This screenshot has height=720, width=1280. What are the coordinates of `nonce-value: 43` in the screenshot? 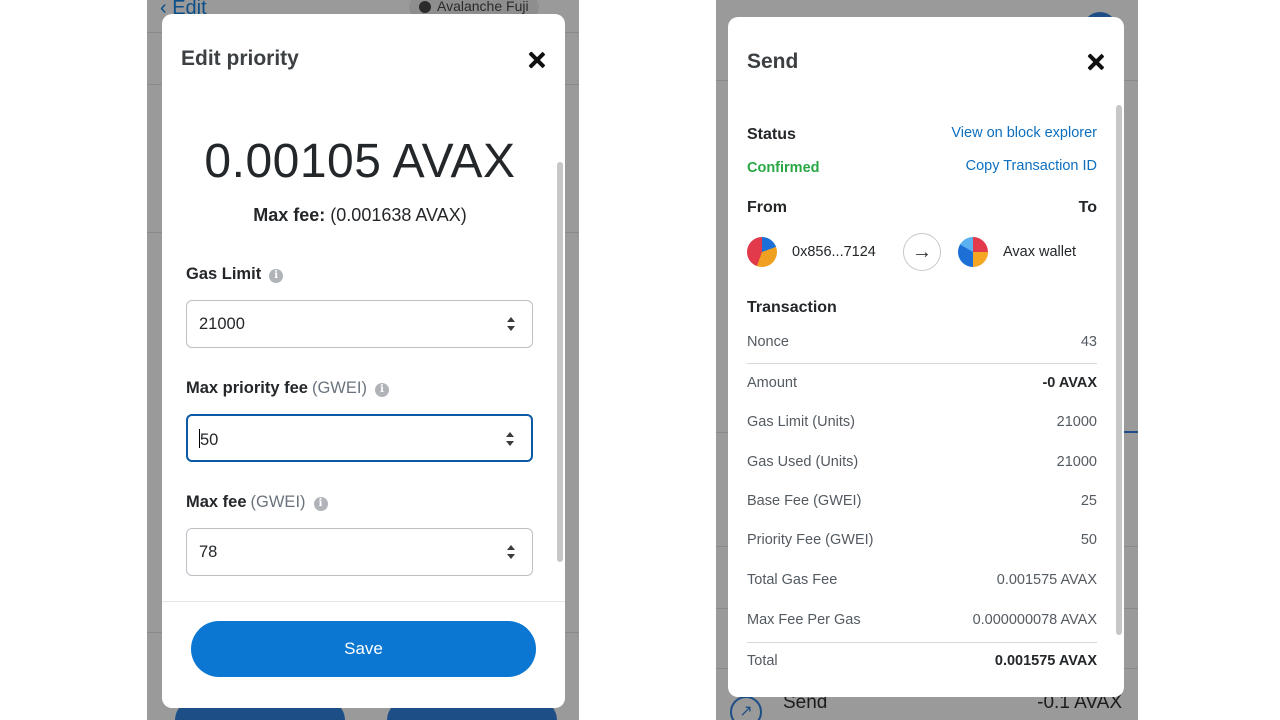 It's located at (1088, 342).